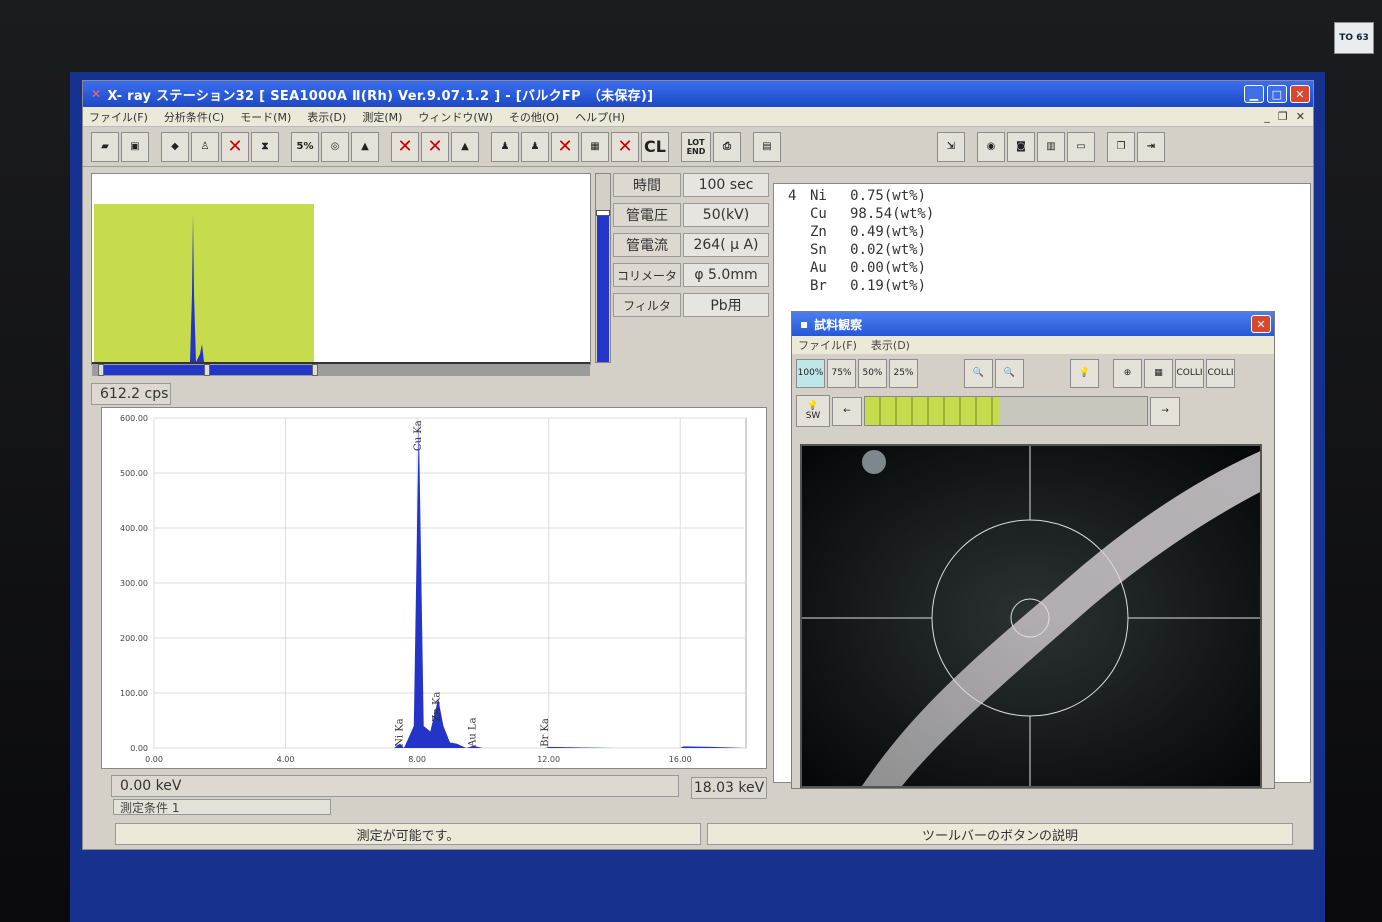  What do you see at coordinates (1021, 146) in the screenshot?
I see `camera-icon: ◙` at bounding box center [1021, 146].